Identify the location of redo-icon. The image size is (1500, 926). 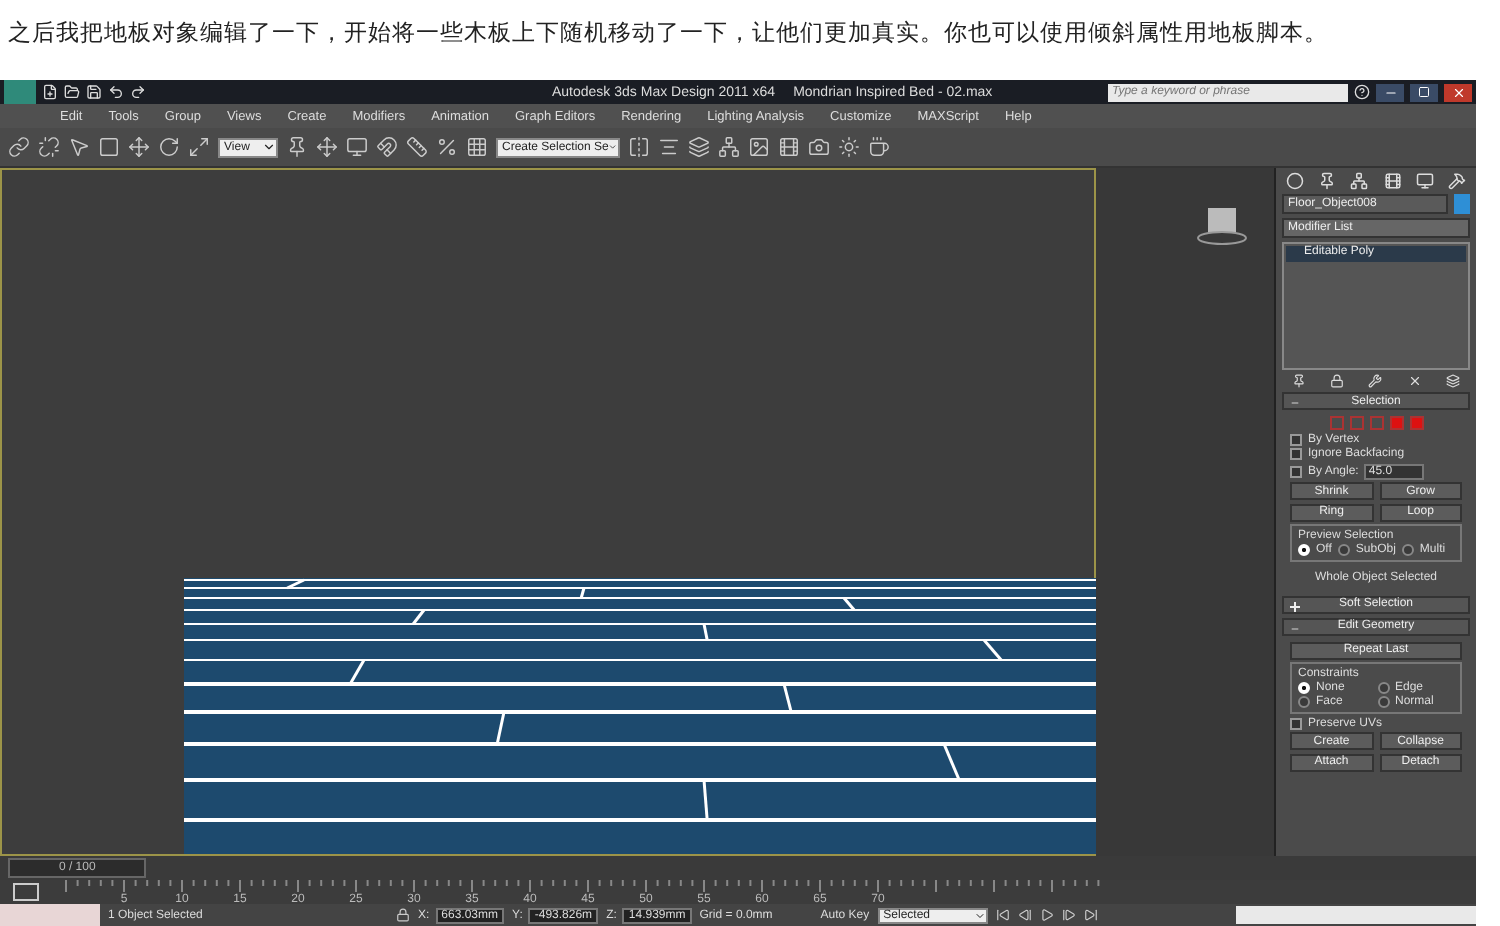
(138, 92).